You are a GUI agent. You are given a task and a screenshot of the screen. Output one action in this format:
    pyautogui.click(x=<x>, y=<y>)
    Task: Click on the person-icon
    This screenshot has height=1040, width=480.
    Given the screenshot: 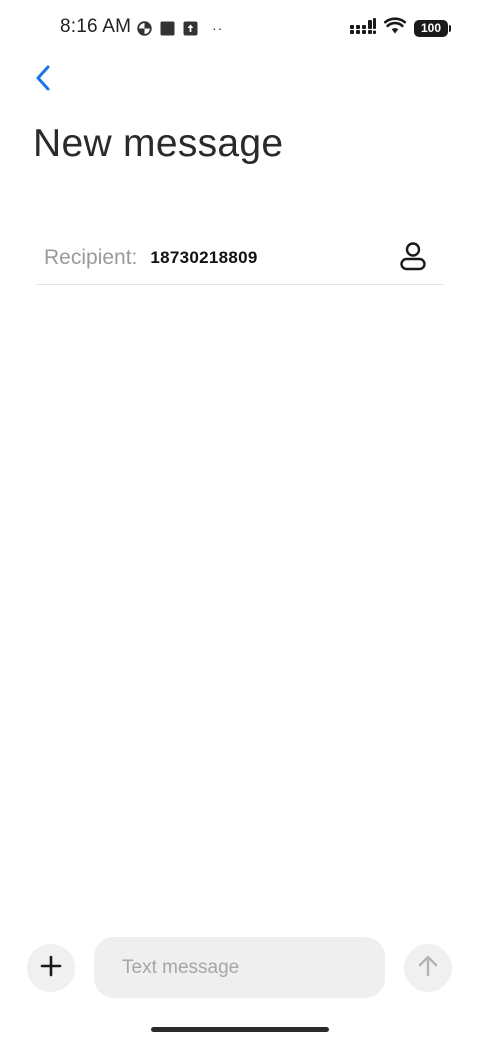 What is the action you would take?
    pyautogui.click(x=413, y=258)
    